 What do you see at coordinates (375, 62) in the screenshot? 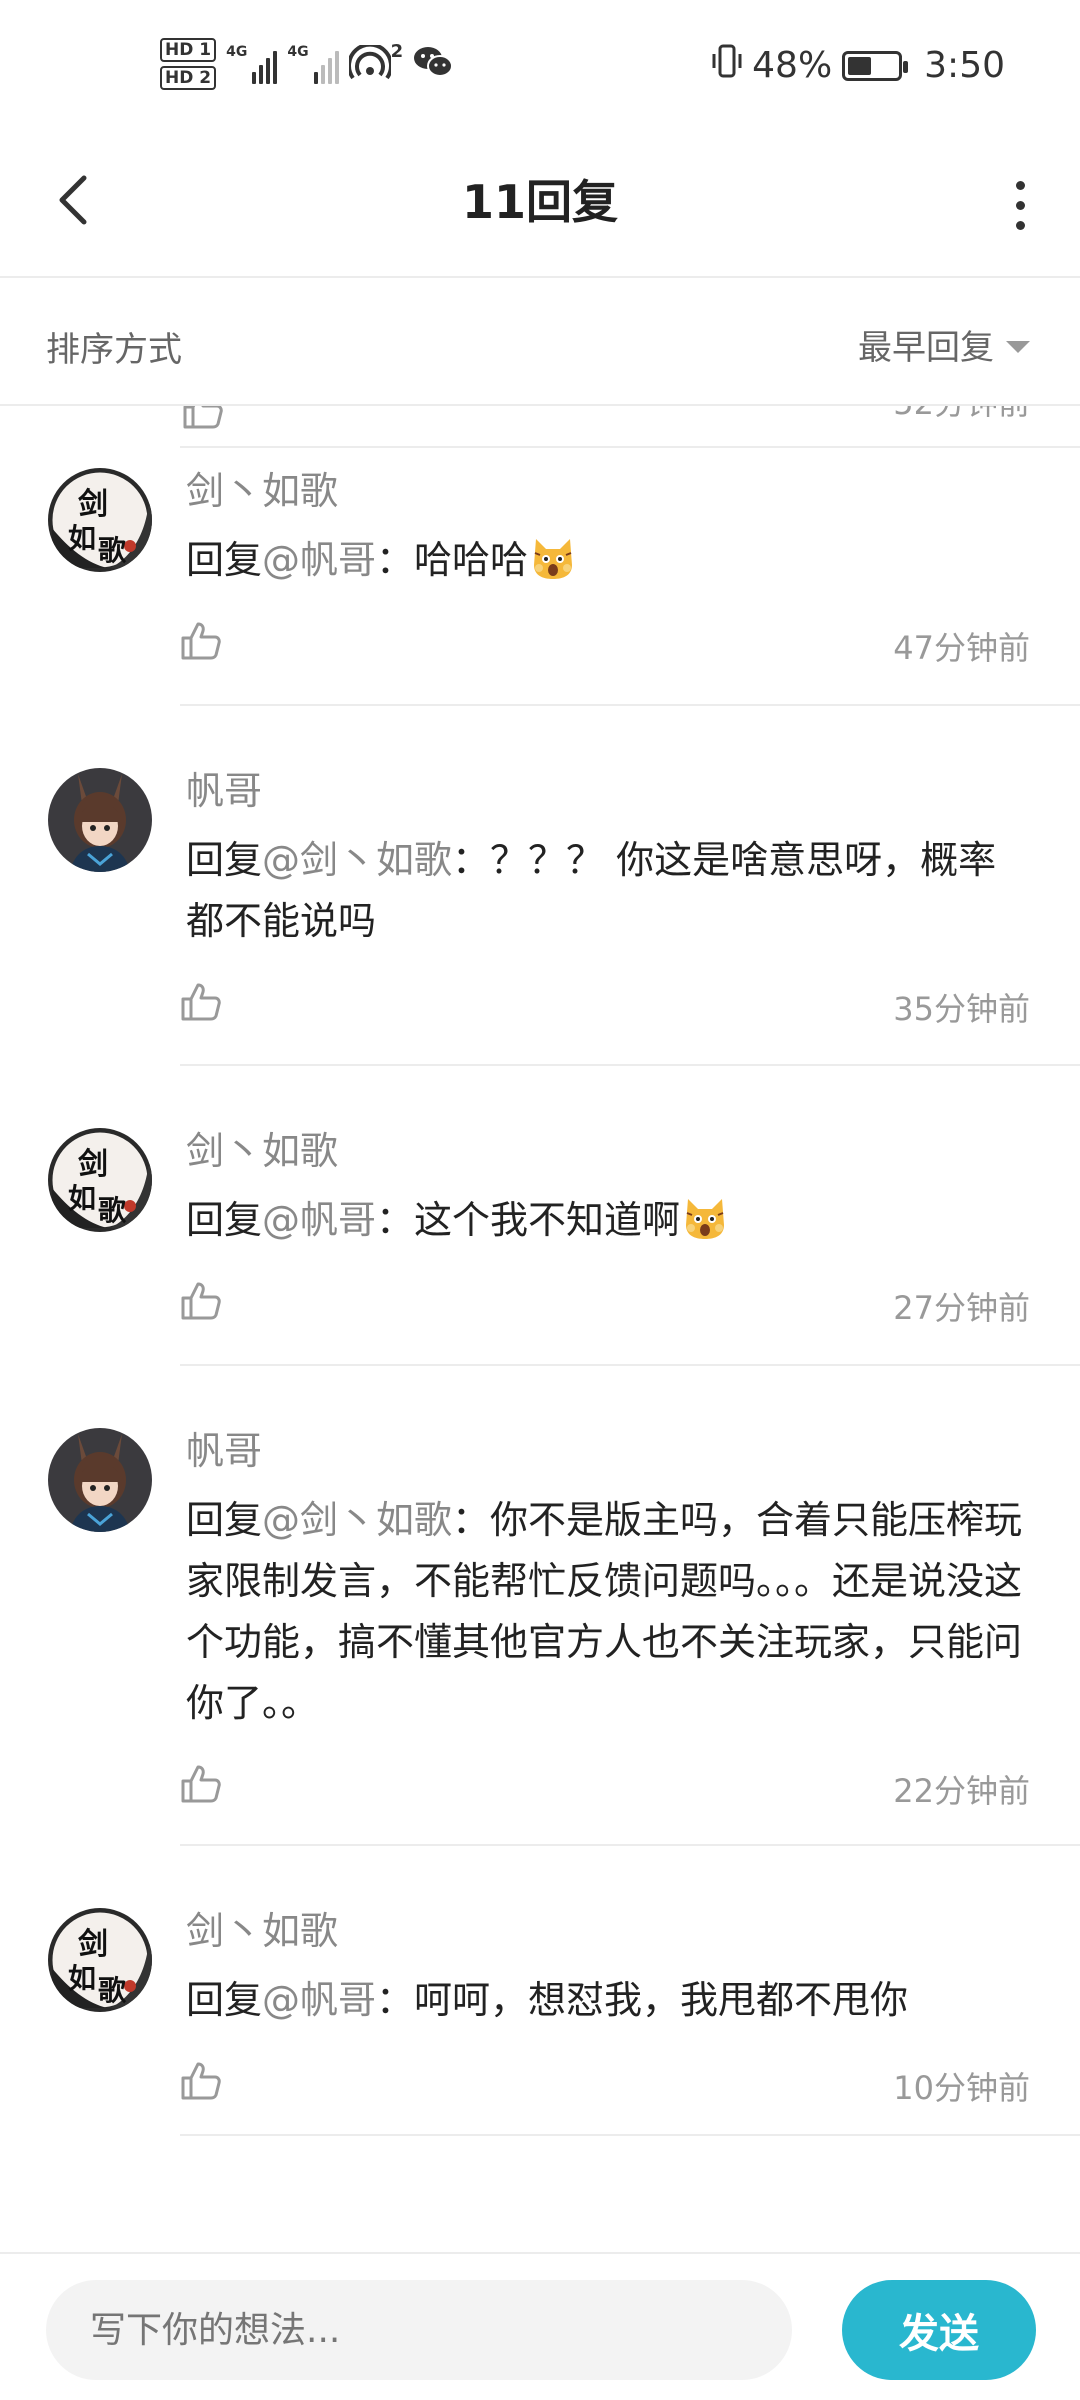
I see `hotspot-icon: 2` at bounding box center [375, 62].